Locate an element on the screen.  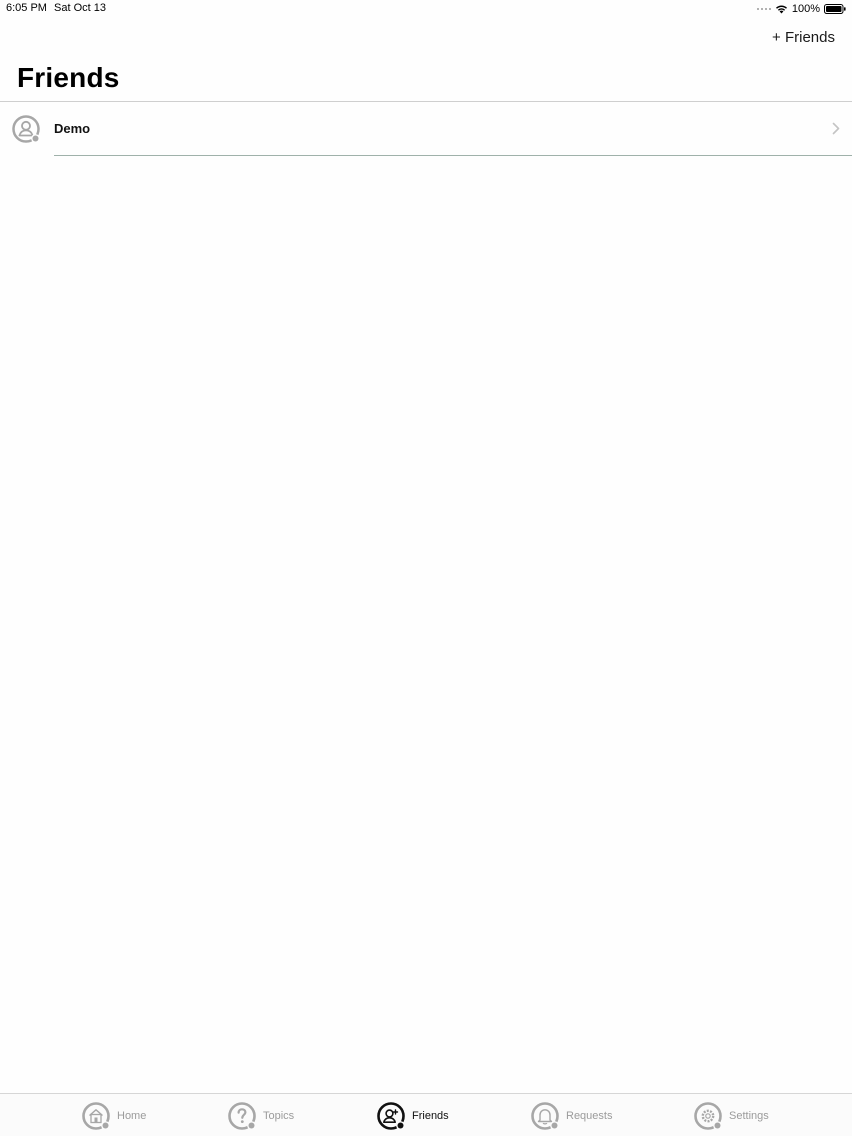
tab-label-requests: Requests is located at coordinates (589, 1116).